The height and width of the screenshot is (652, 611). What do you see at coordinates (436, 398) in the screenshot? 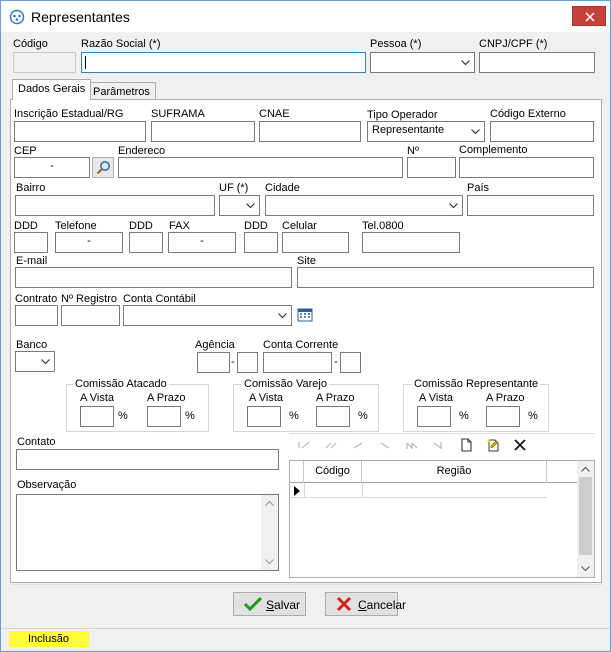
I see `representante-vista-label: A Vista` at bounding box center [436, 398].